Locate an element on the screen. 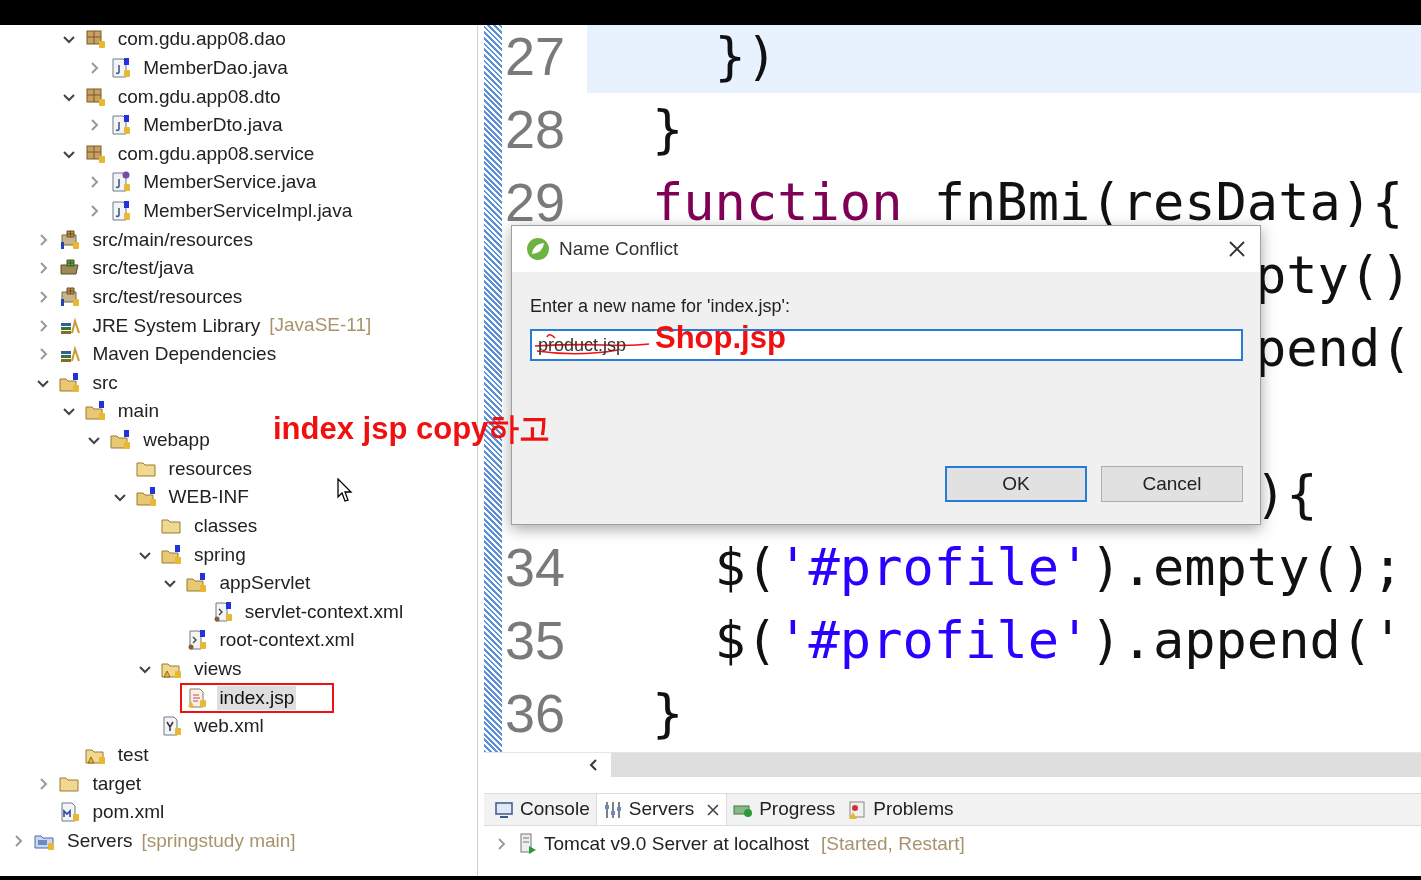 This screenshot has width=1421, height=880. tree-item-label: target is located at coordinates (116, 783).